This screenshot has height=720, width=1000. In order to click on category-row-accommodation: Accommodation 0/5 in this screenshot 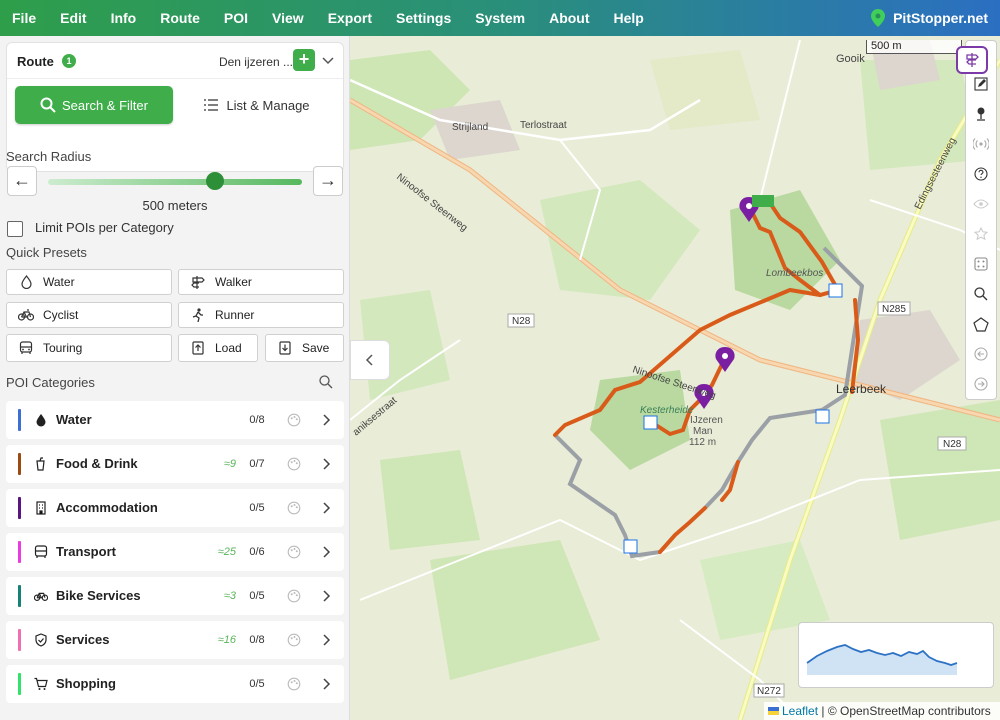, I will do `click(175, 508)`.